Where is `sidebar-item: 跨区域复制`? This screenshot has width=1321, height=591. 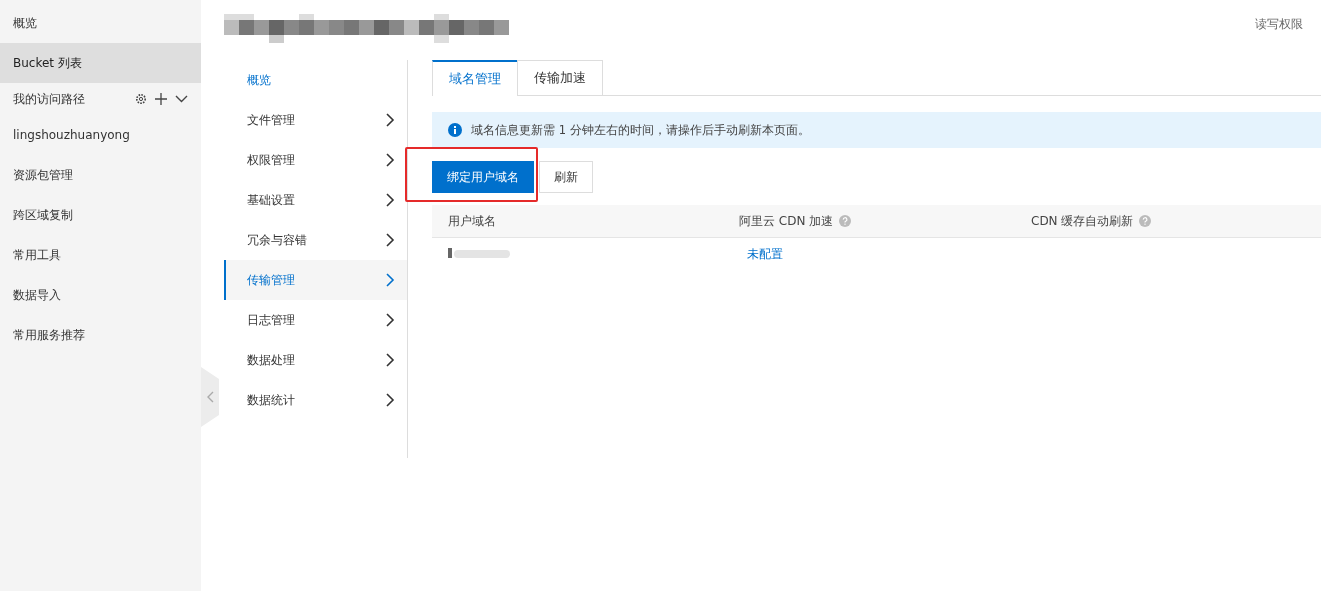 sidebar-item: 跨区域复制 is located at coordinates (100, 215).